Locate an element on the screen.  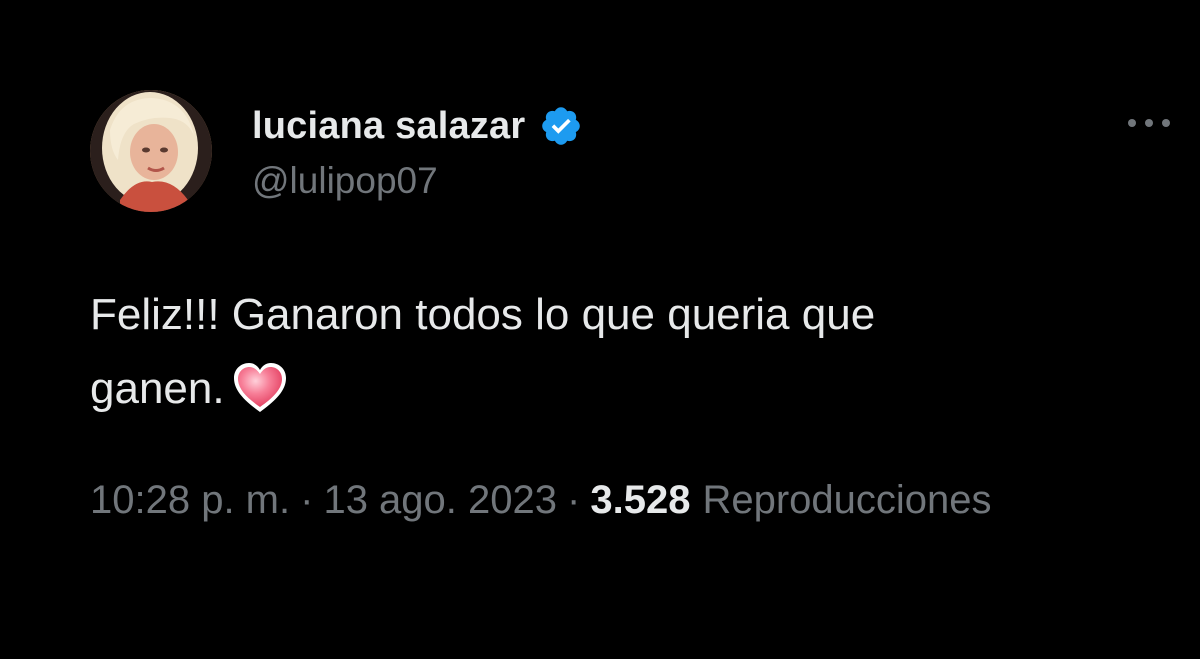
tweet-time: 10:28 p. m. is located at coordinates (190, 500).